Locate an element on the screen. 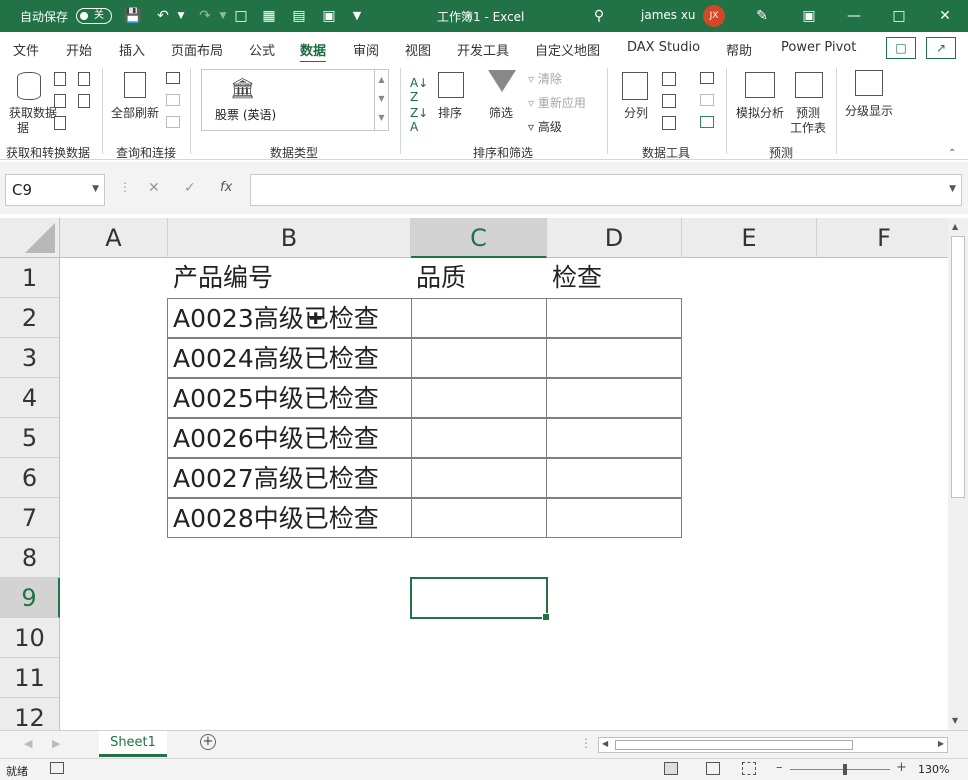 The image size is (968, 780). horizontal-scroll-thumb is located at coordinates (734, 745).